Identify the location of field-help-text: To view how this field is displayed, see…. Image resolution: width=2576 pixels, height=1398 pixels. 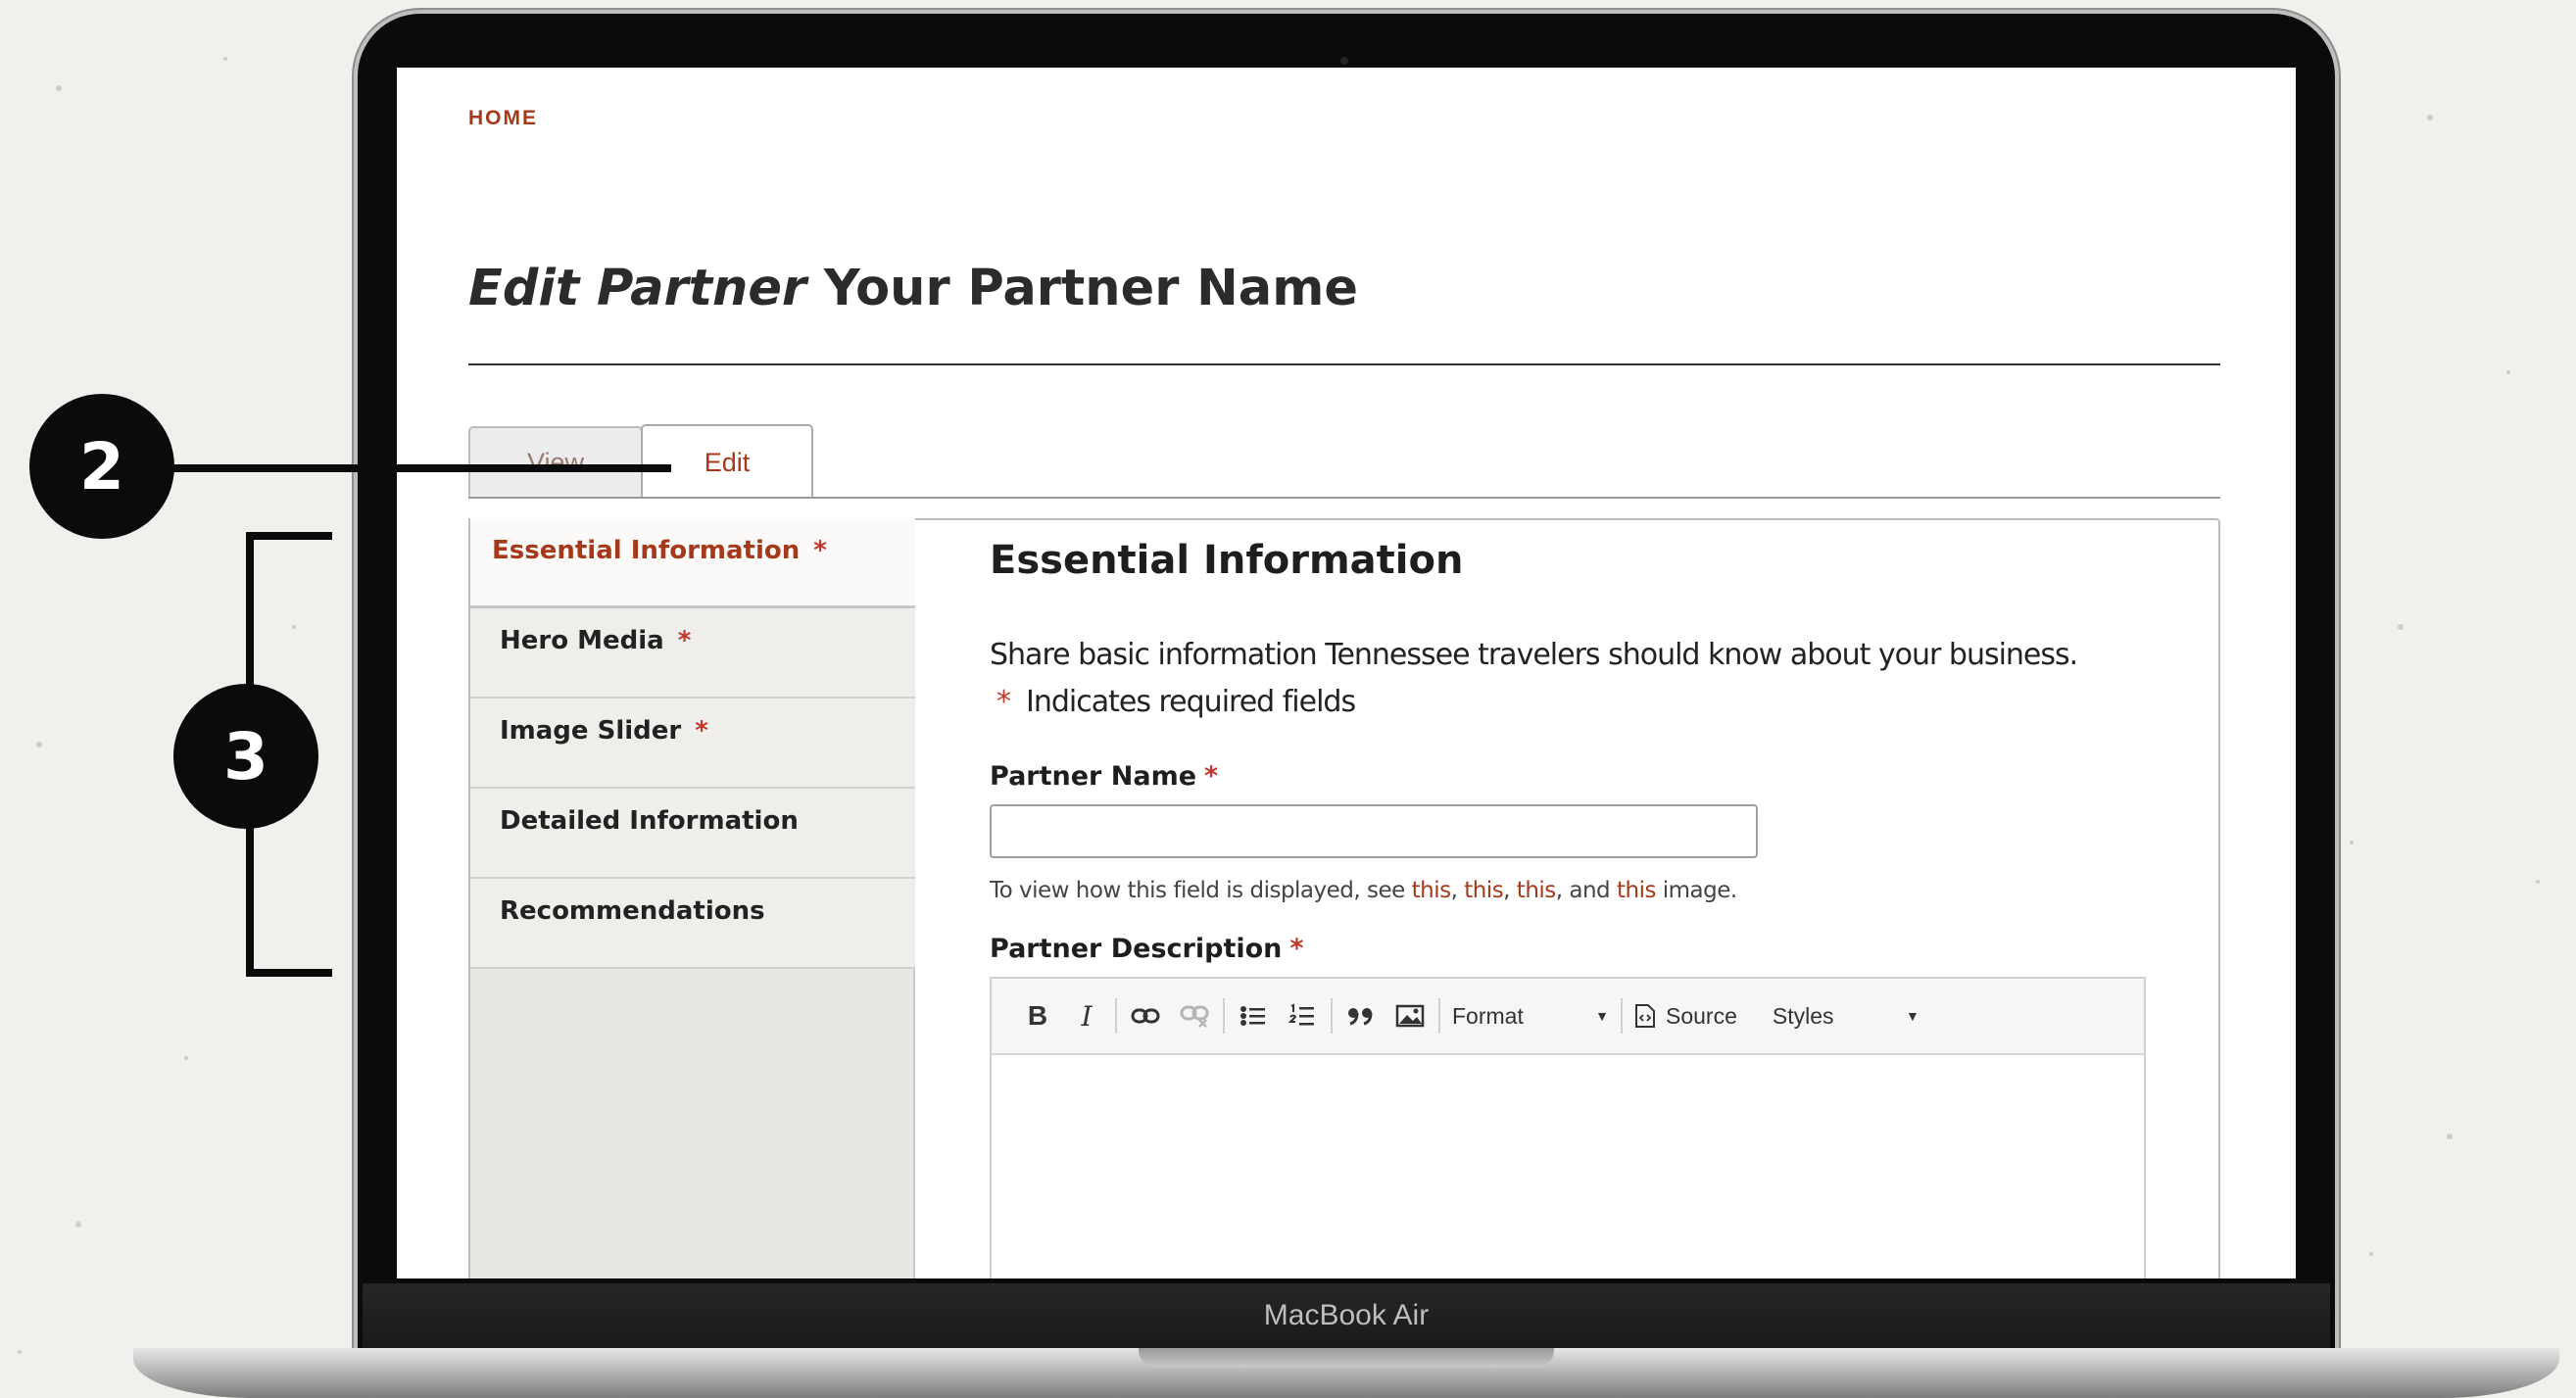
(1363, 891).